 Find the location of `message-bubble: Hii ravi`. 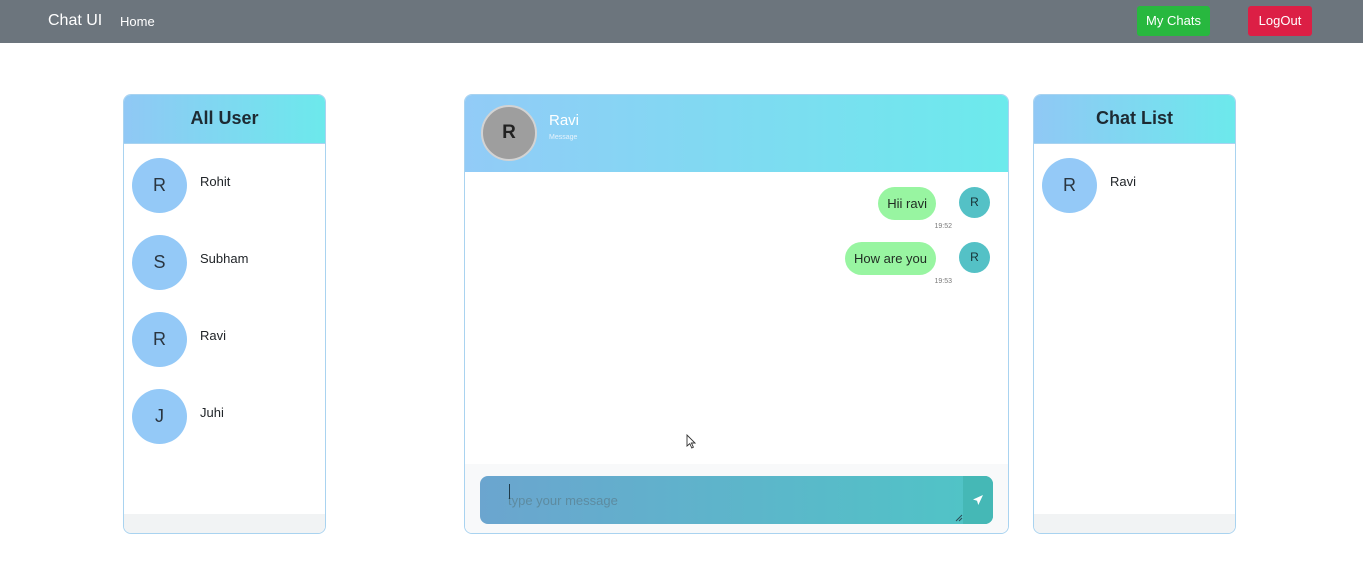

message-bubble: Hii ravi is located at coordinates (907, 203).